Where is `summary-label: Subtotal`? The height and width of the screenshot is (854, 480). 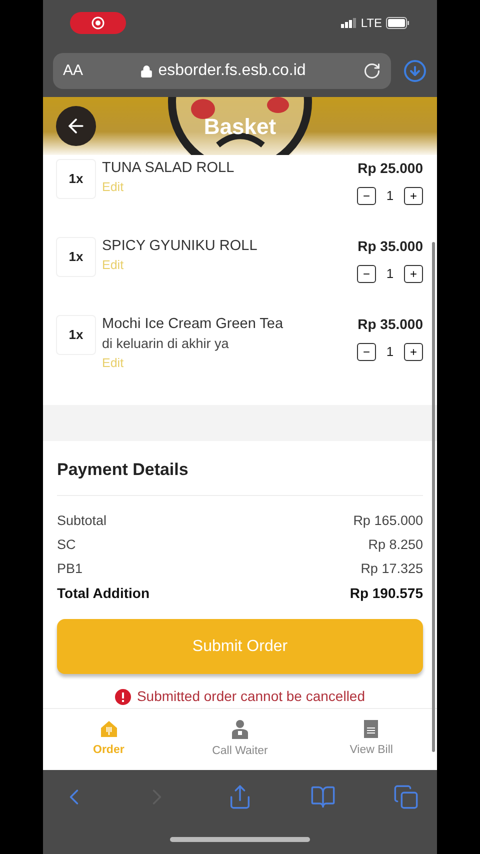 summary-label: Subtotal is located at coordinates (82, 521).